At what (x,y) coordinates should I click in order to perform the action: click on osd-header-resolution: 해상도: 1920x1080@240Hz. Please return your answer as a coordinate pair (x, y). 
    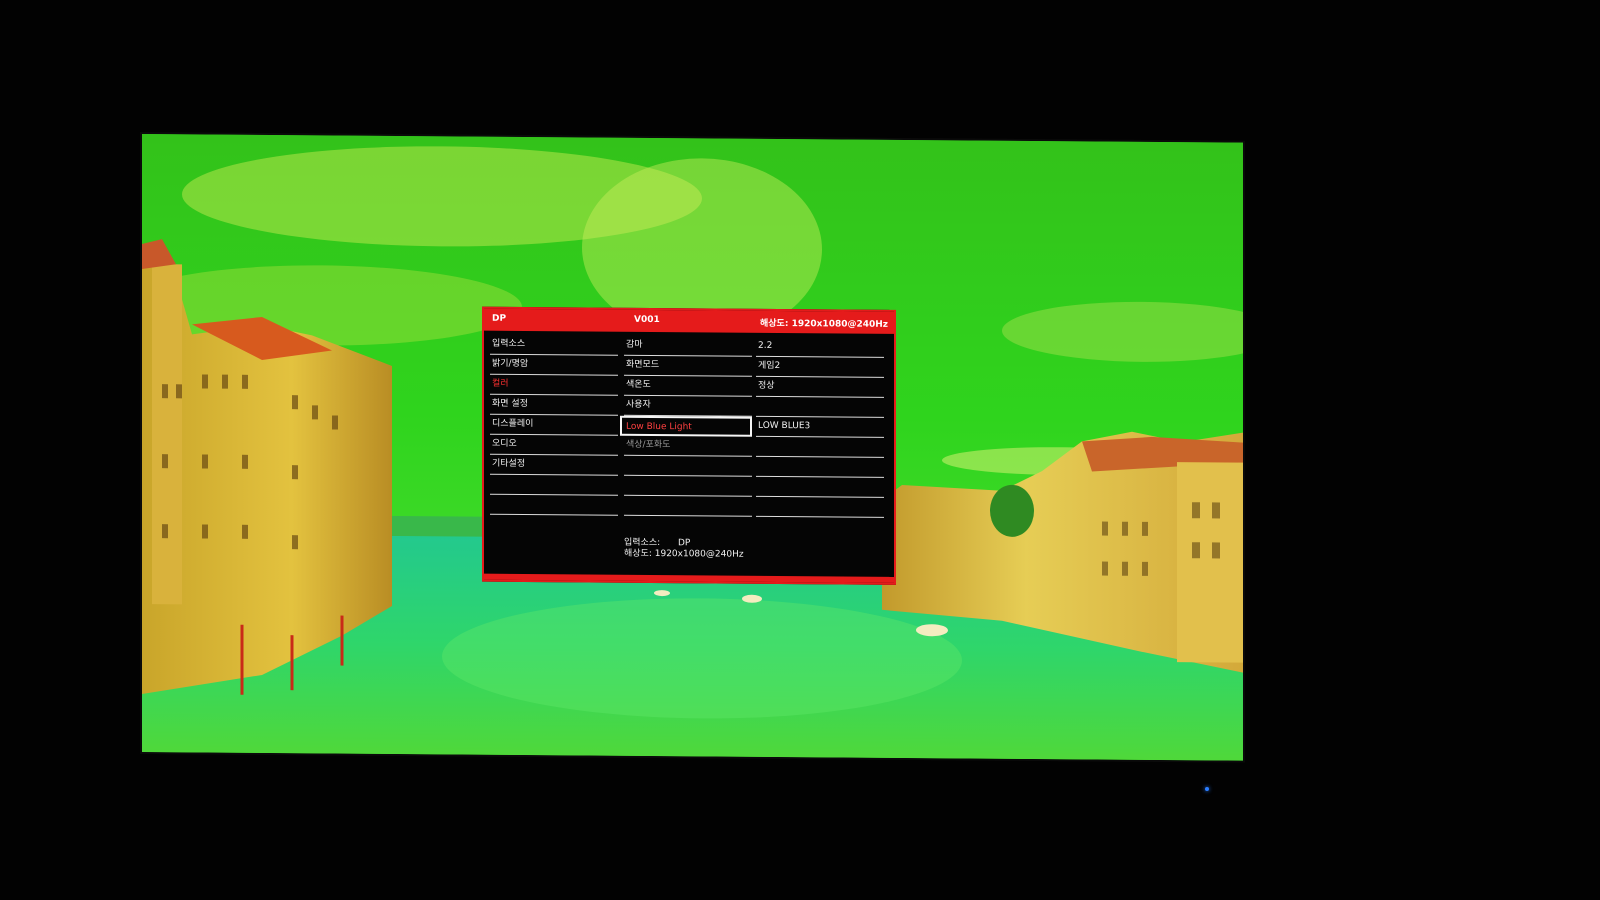
    Looking at the image, I should click on (824, 324).